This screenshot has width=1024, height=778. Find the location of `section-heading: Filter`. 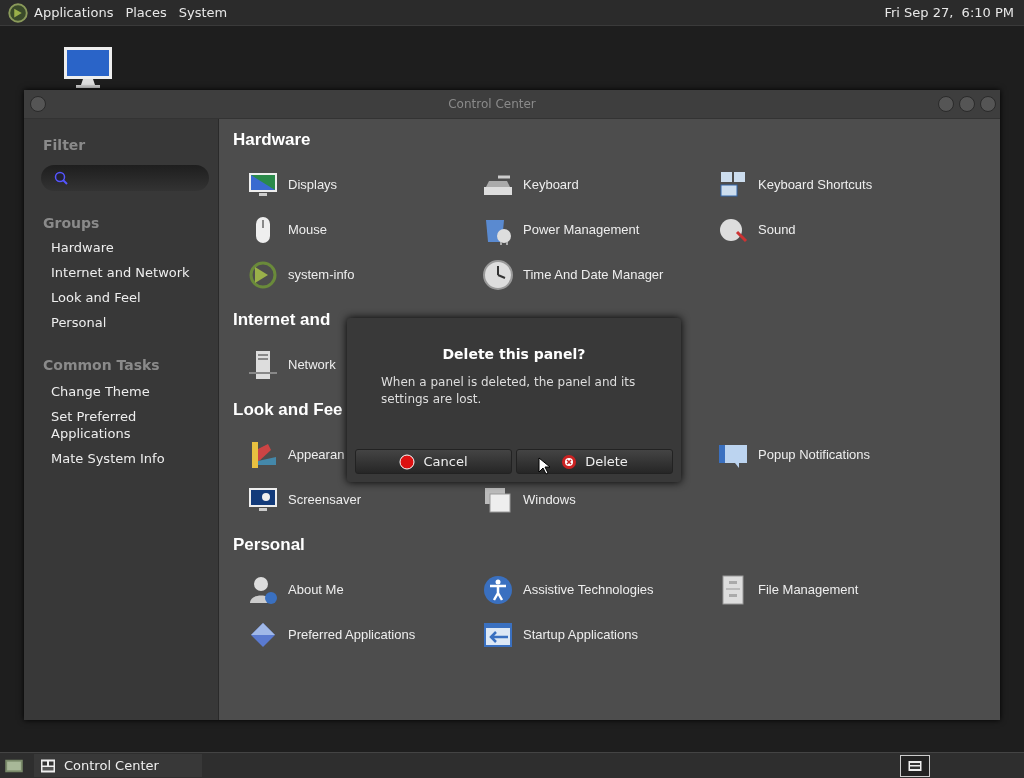

section-heading: Filter is located at coordinates (65, 145).